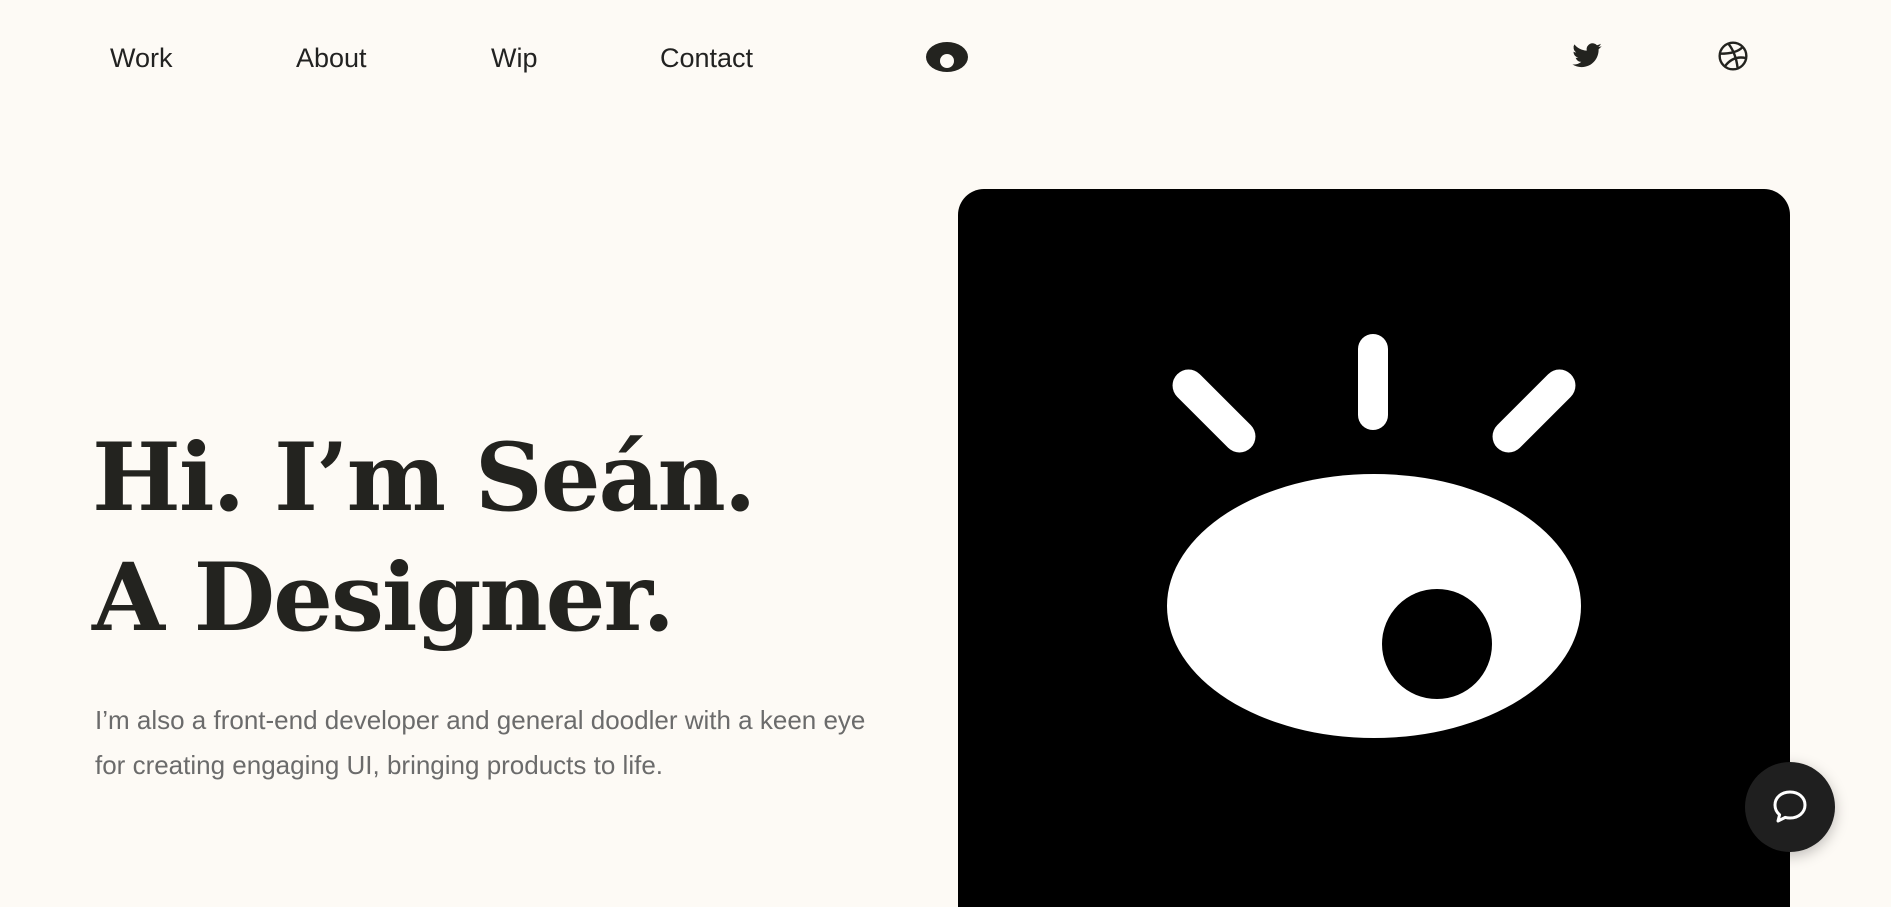 The height and width of the screenshot is (907, 1891). What do you see at coordinates (947, 57) in the screenshot?
I see `eye-logo-icon` at bounding box center [947, 57].